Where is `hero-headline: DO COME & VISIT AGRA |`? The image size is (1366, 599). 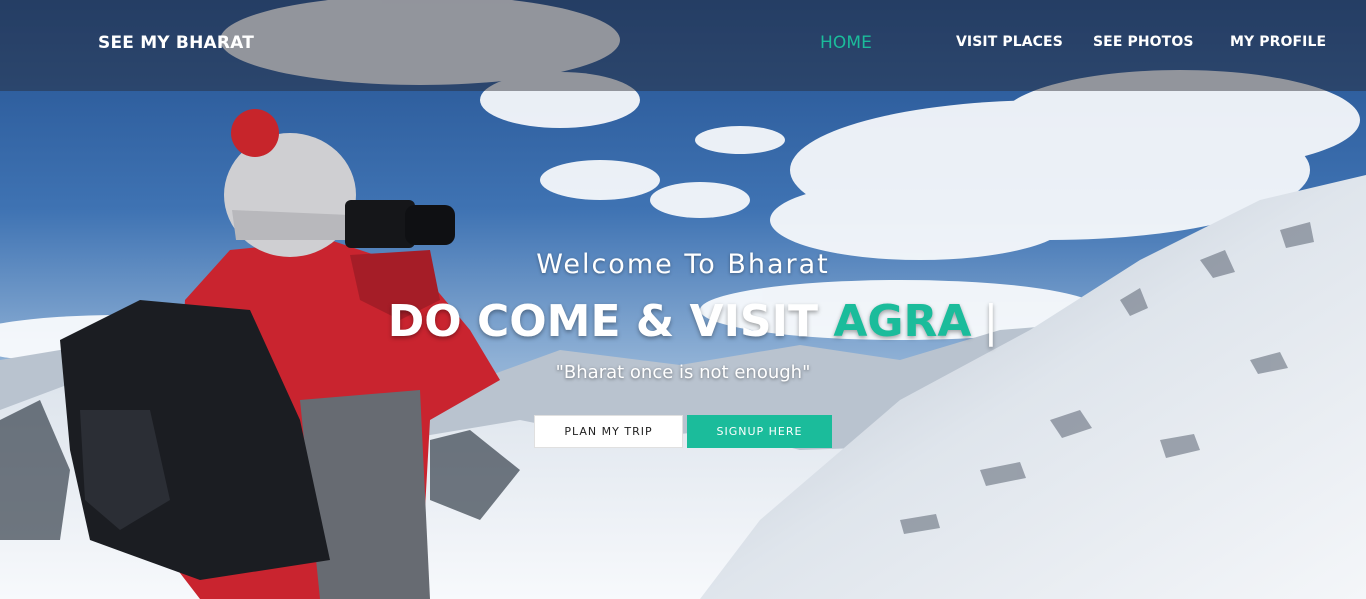
hero-headline: DO COME & VISIT AGRA | is located at coordinates (683, 322).